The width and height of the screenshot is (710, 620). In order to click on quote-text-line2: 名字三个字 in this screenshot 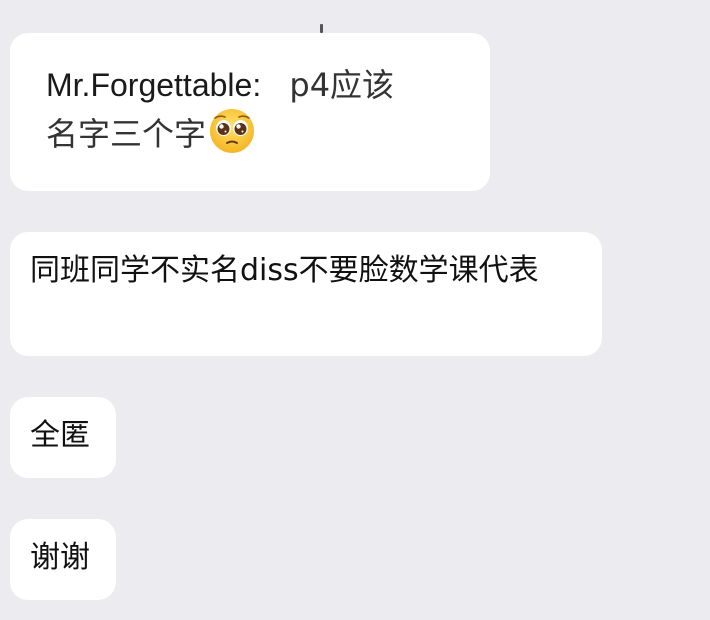, I will do `click(126, 134)`.